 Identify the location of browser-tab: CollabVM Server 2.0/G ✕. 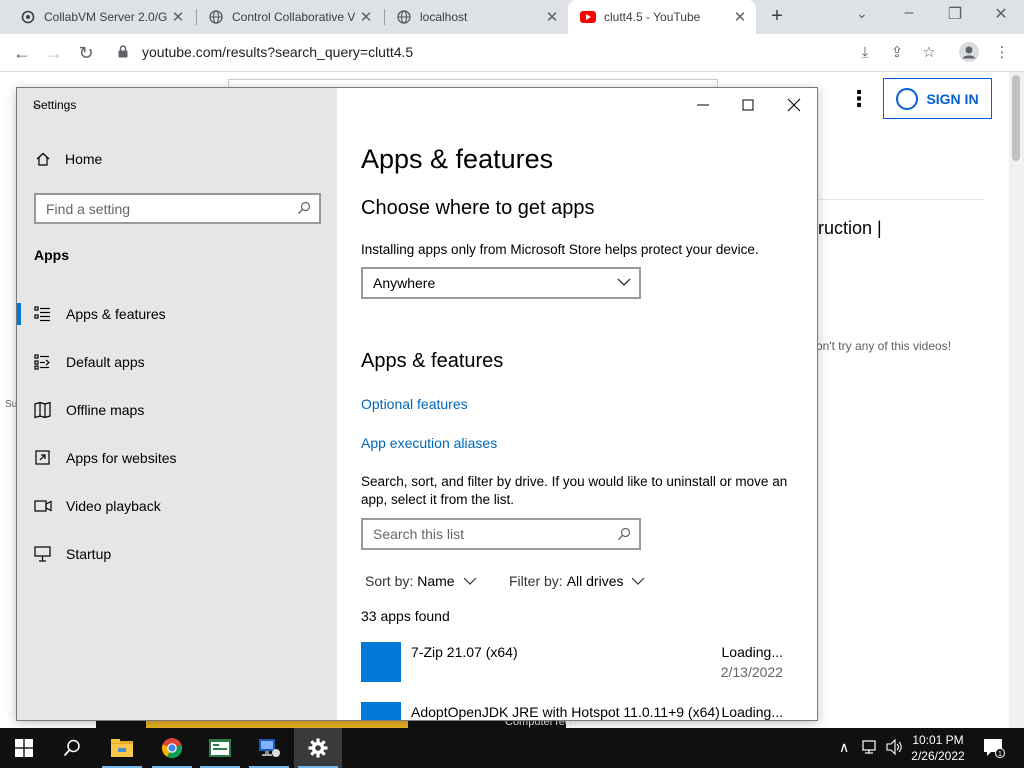
(101, 17).